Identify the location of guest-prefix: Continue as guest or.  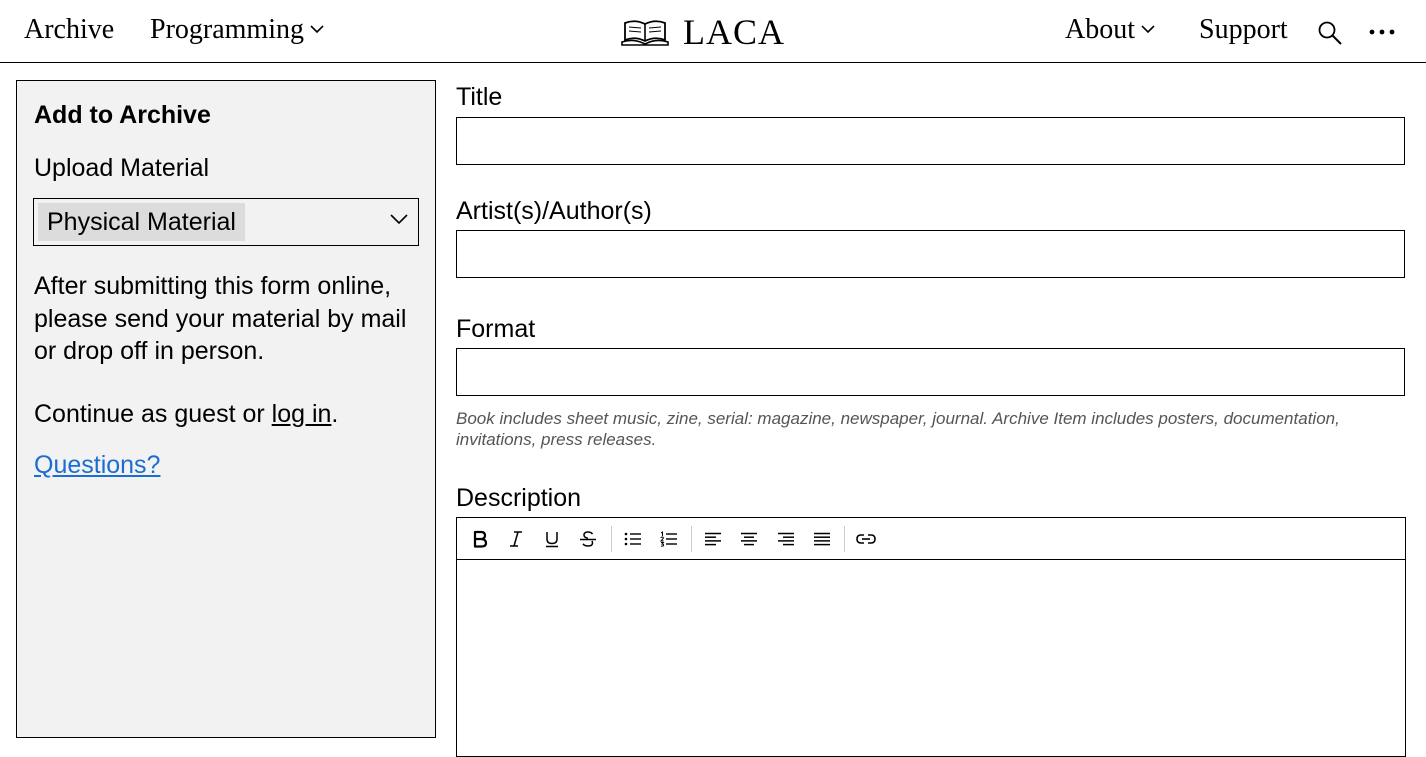
(153, 414).